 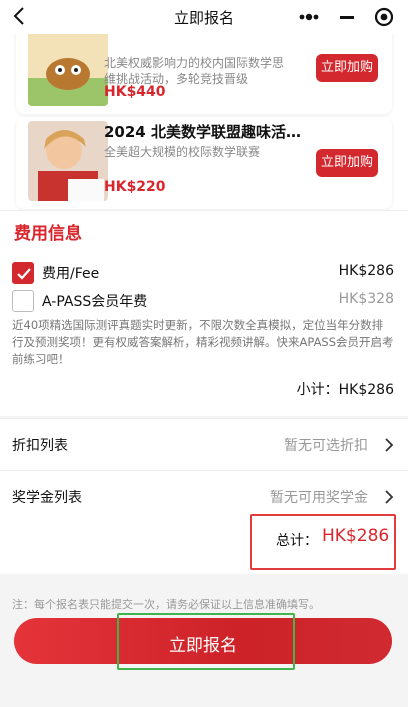 What do you see at coordinates (366, 271) in the screenshot?
I see `fee-price: HK$286` at bounding box center [366, 271].